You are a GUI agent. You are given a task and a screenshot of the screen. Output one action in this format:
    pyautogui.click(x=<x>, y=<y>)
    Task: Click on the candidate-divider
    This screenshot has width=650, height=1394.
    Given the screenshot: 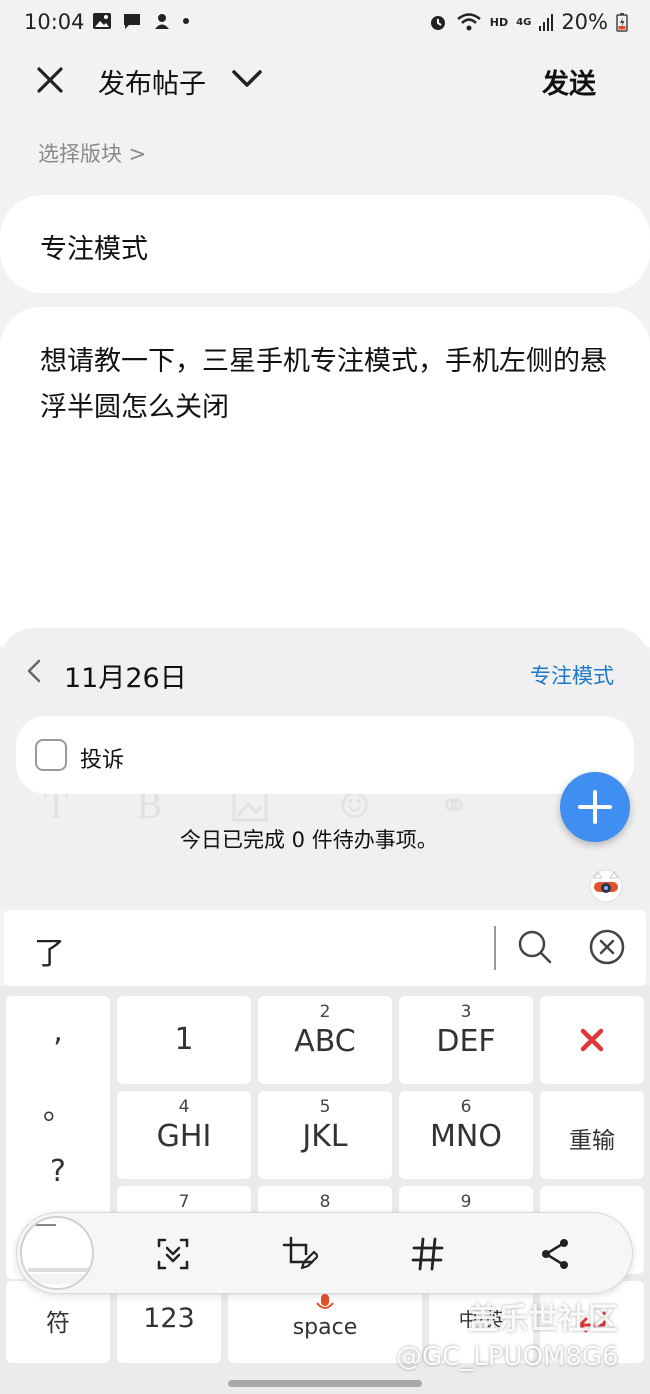 What is the action you would take?
    pyautogui.click(x=495, y=948)
    